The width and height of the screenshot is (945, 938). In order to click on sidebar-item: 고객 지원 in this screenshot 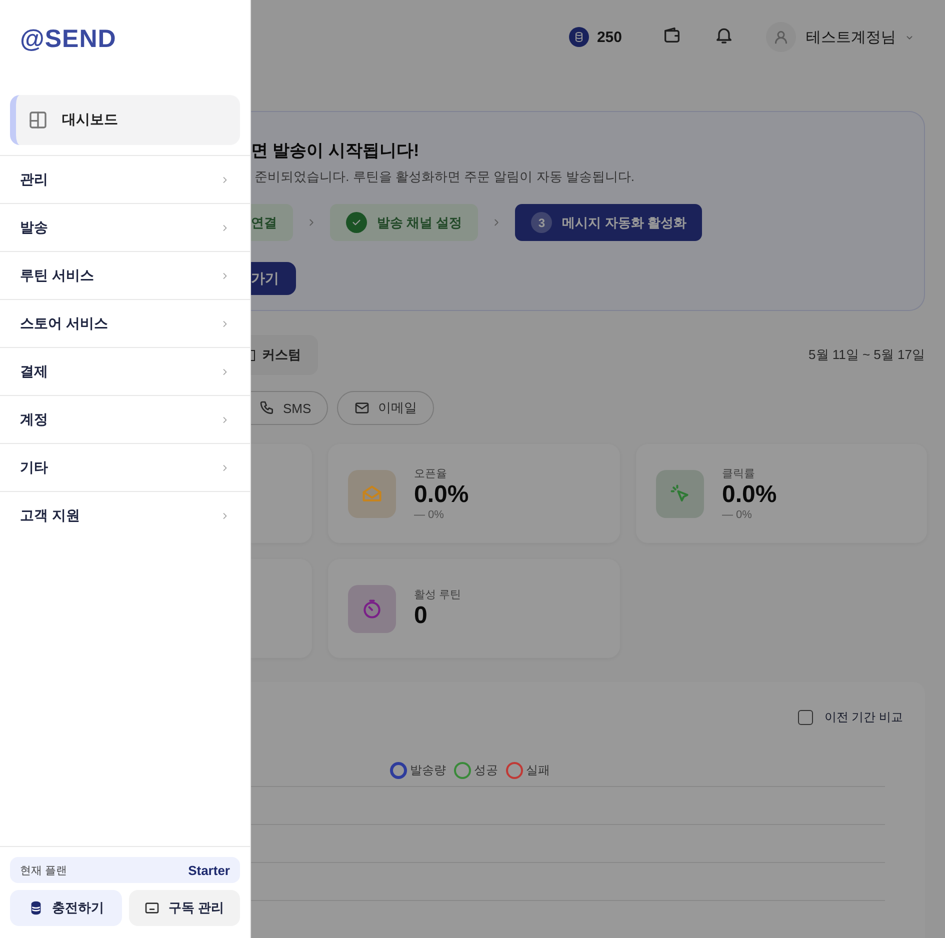, I will do `click(125, 515)`.